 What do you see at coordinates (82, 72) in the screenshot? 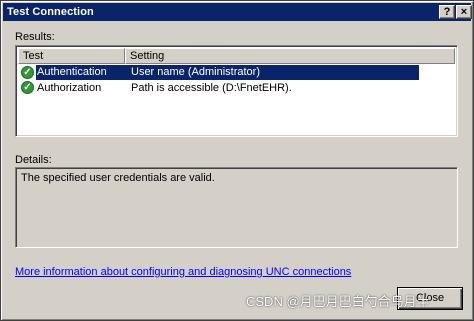
I see `test-name: Authentication` at bounding box center [82, 72].